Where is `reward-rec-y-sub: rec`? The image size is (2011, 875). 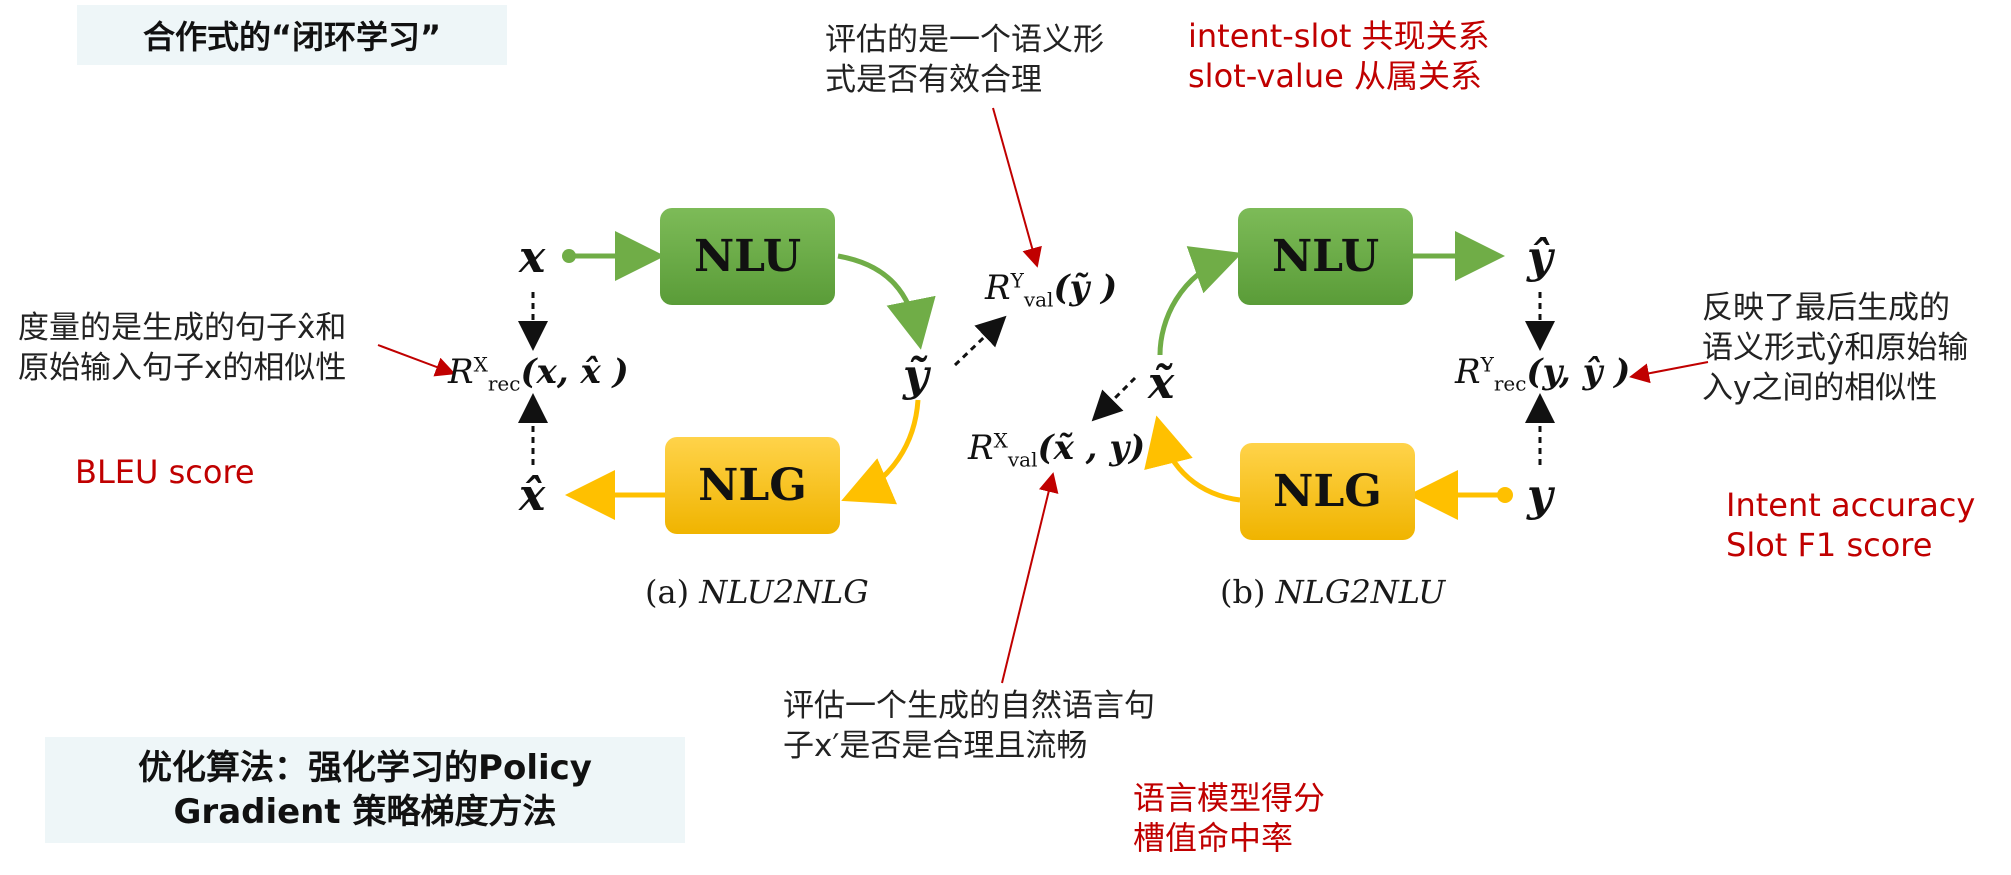
reward-rec-y-sub: rec is located at coordinates (1510, 383).